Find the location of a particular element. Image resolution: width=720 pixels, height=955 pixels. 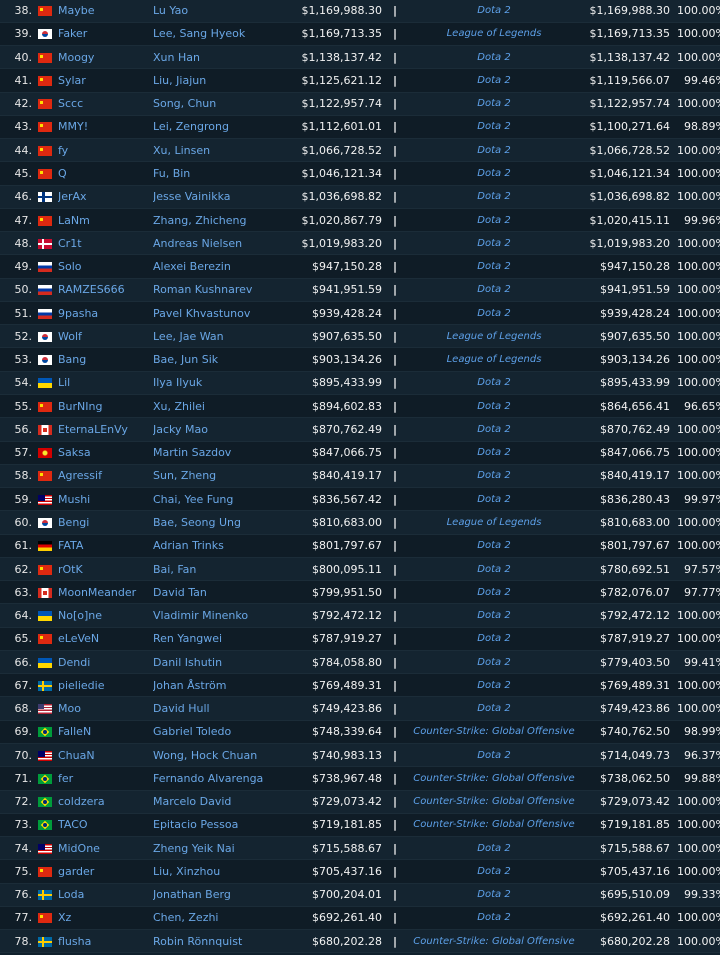

player-name-link: Ilya Ilyuk is located at coordinates (216, 383).